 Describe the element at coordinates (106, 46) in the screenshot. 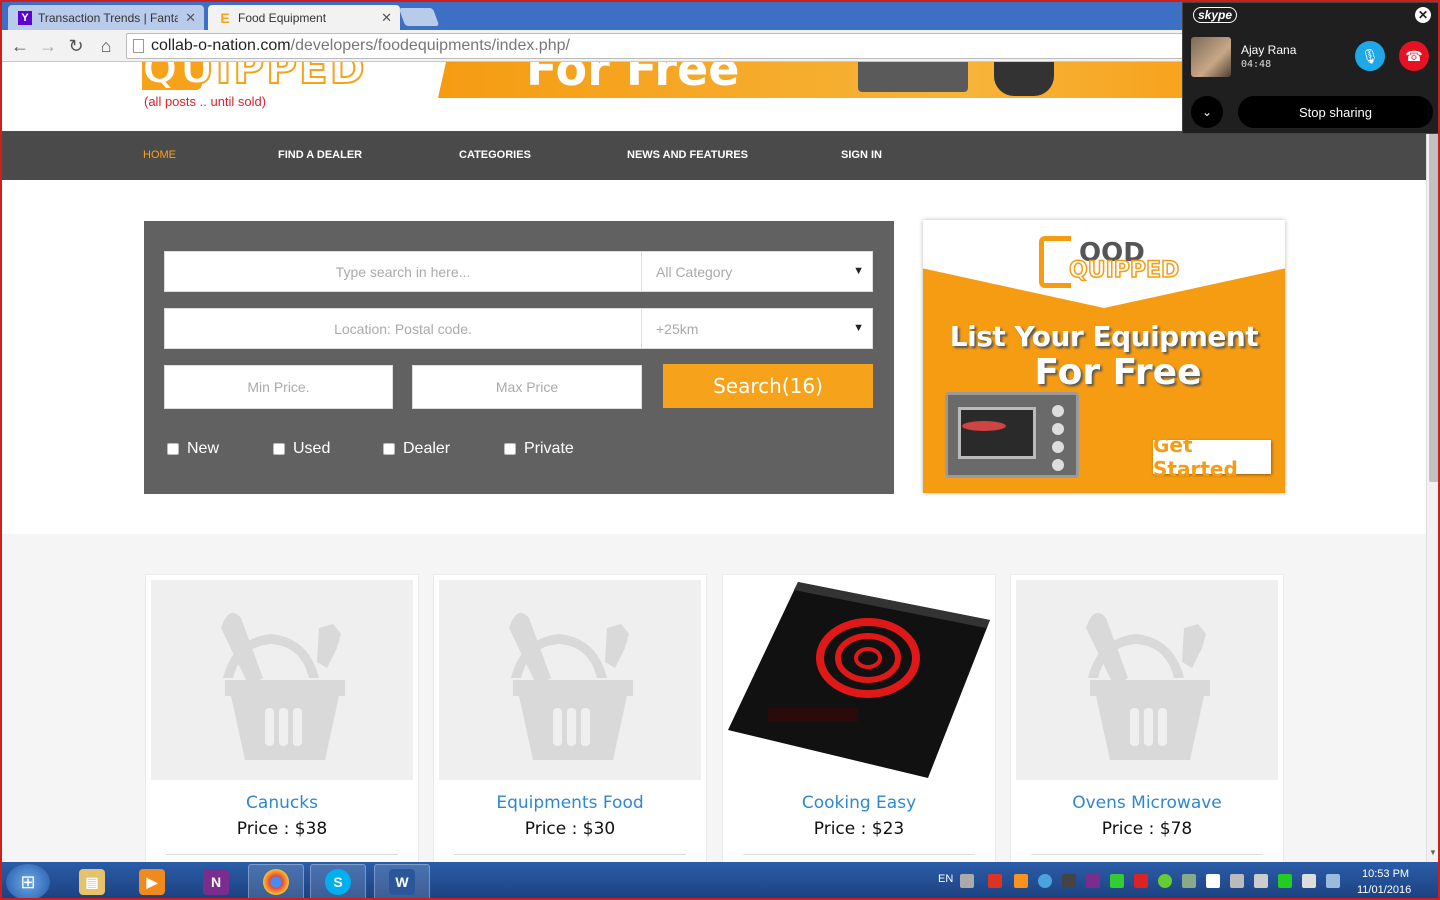

I see `home-icon: ⌂` at that location.